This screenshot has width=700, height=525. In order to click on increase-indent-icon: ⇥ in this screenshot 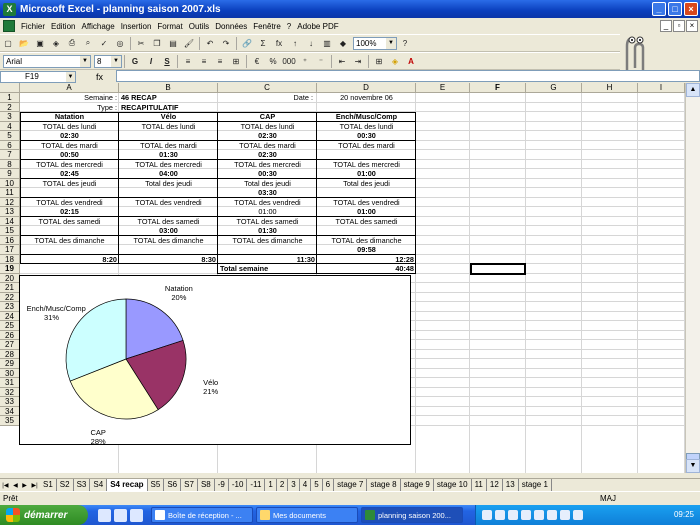, I will do `click(358, 61)`.